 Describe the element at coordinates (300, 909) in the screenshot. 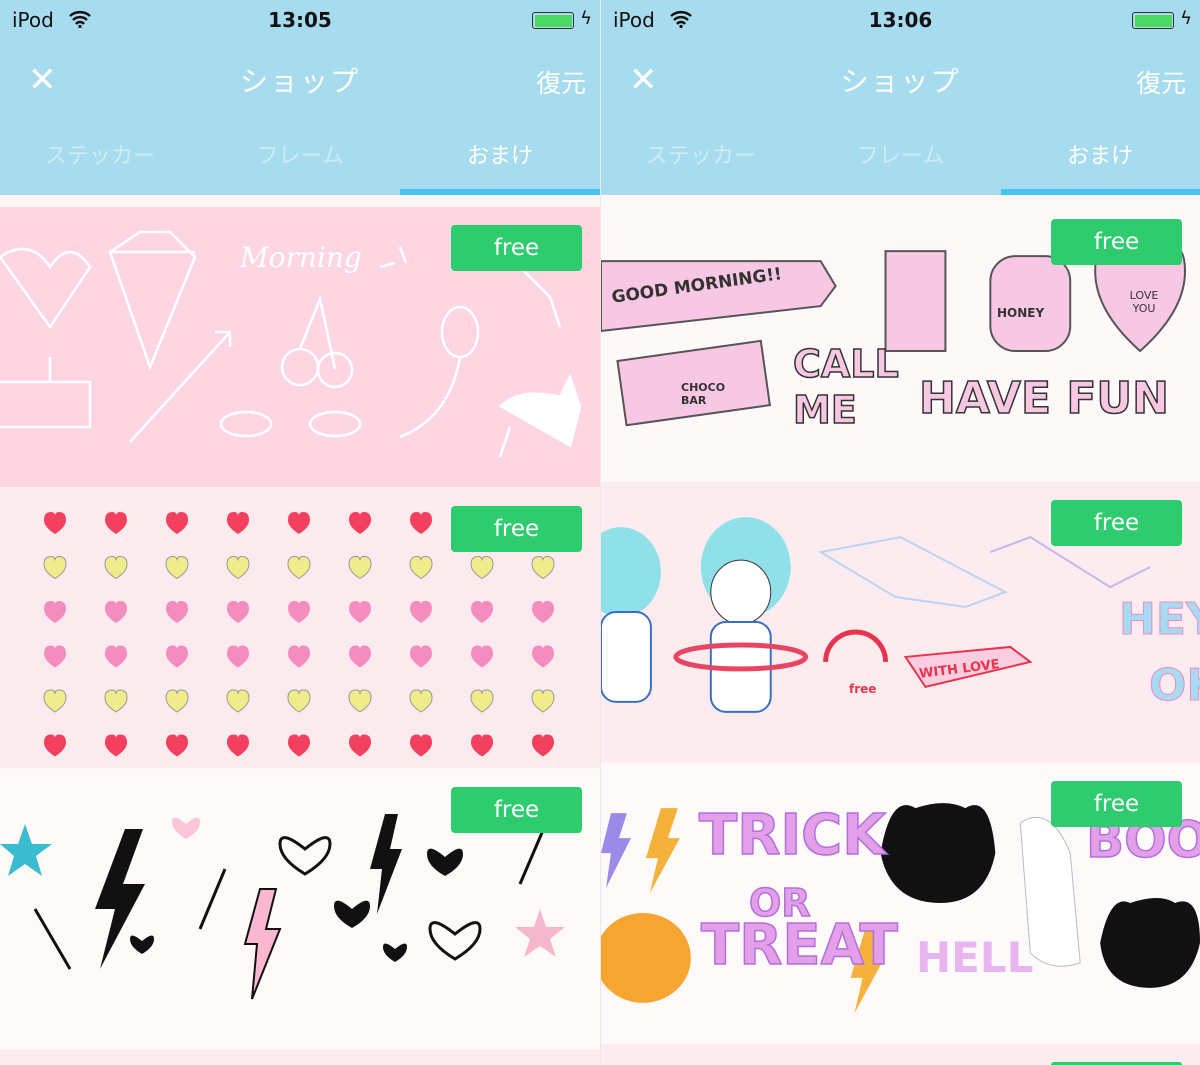

I see `banner-bolts: free` at that location.